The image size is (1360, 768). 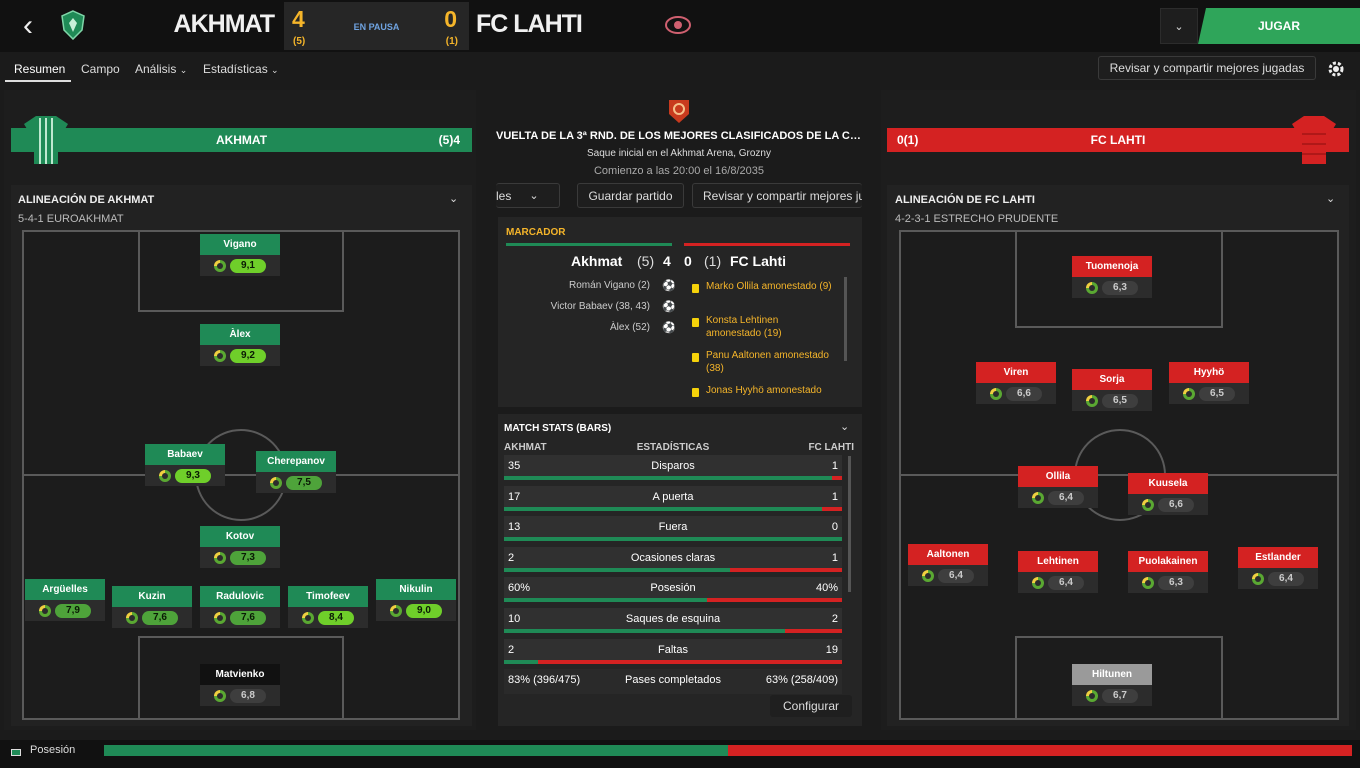 I want to click on play-button: JUGAR, so click(x=1279, y=26).